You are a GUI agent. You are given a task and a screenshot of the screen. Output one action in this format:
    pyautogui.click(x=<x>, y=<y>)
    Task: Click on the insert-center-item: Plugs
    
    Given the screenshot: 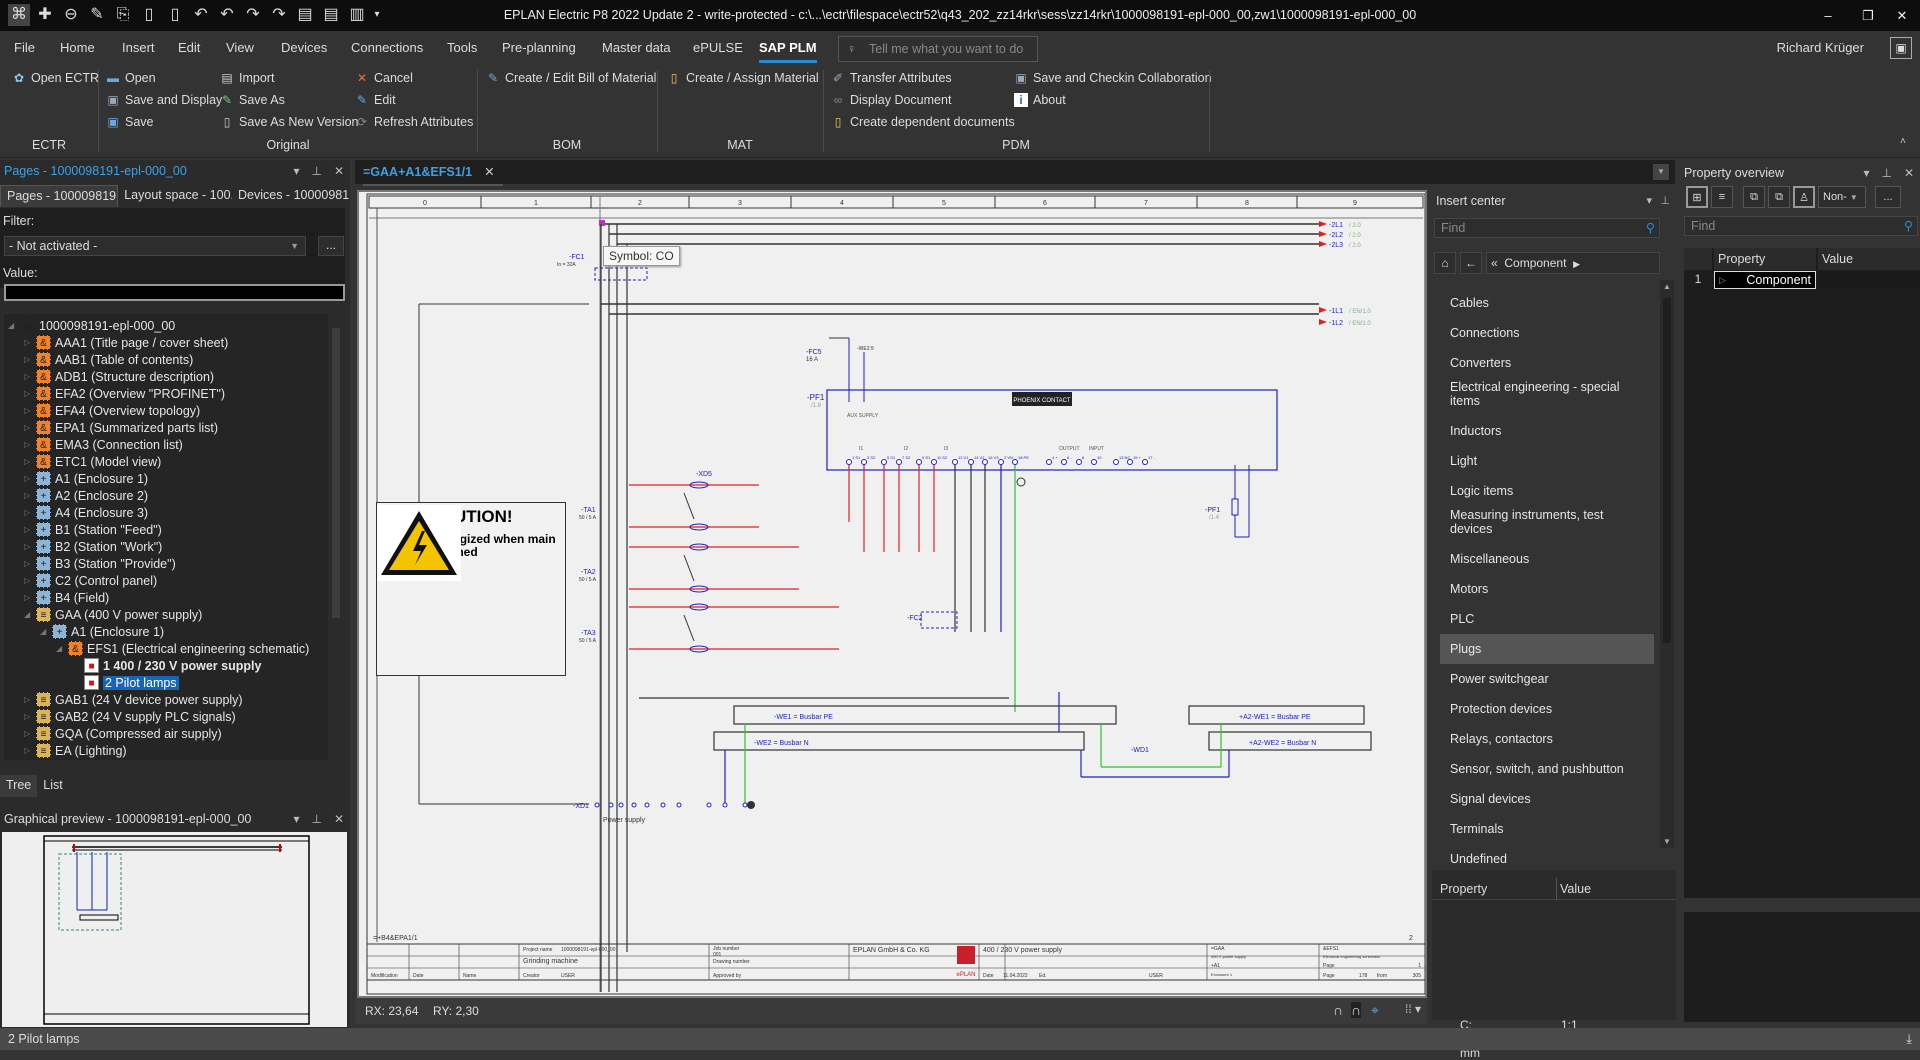 What is the action you would take?
    pyautogui.click(x=1547, y=649)
    